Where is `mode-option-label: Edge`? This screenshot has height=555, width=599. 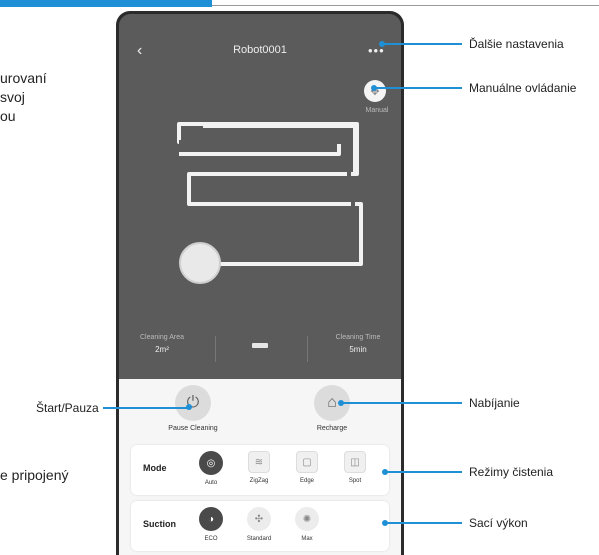
mode-option-label: Edge is located at coordinates (306, 481).